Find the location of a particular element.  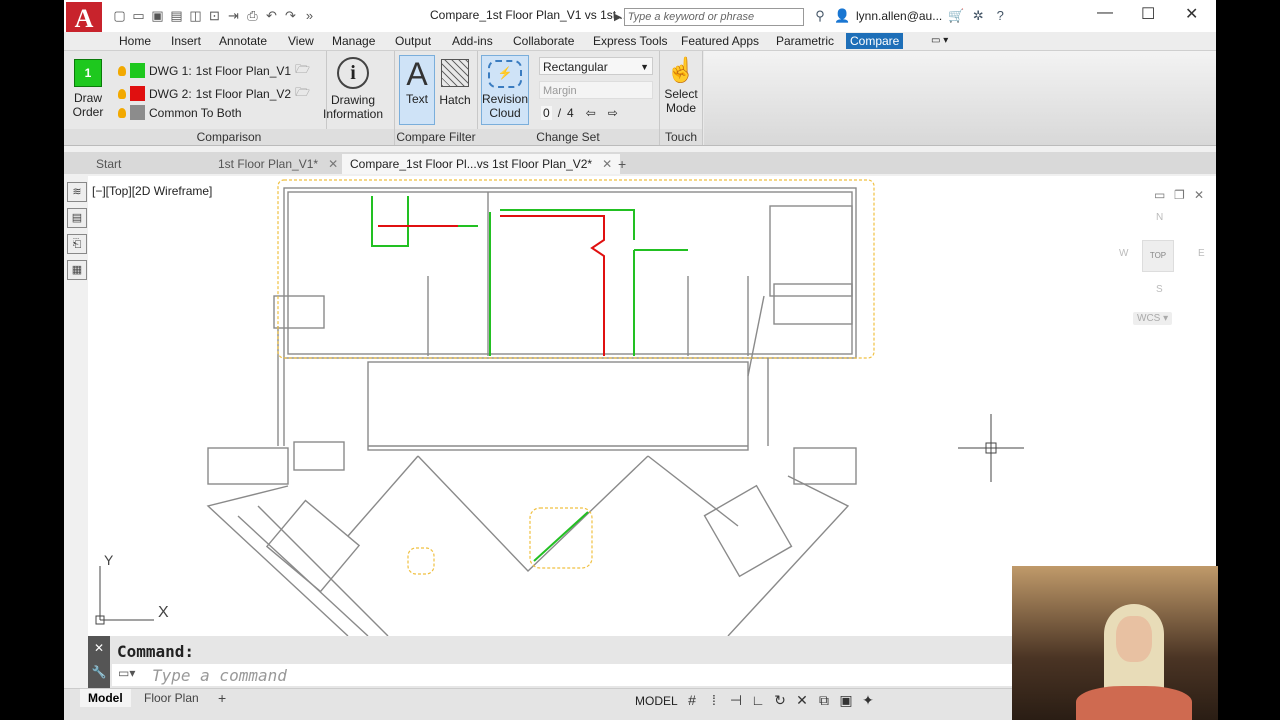

polar-icon: ↻ is located at coordinates (780, 700).